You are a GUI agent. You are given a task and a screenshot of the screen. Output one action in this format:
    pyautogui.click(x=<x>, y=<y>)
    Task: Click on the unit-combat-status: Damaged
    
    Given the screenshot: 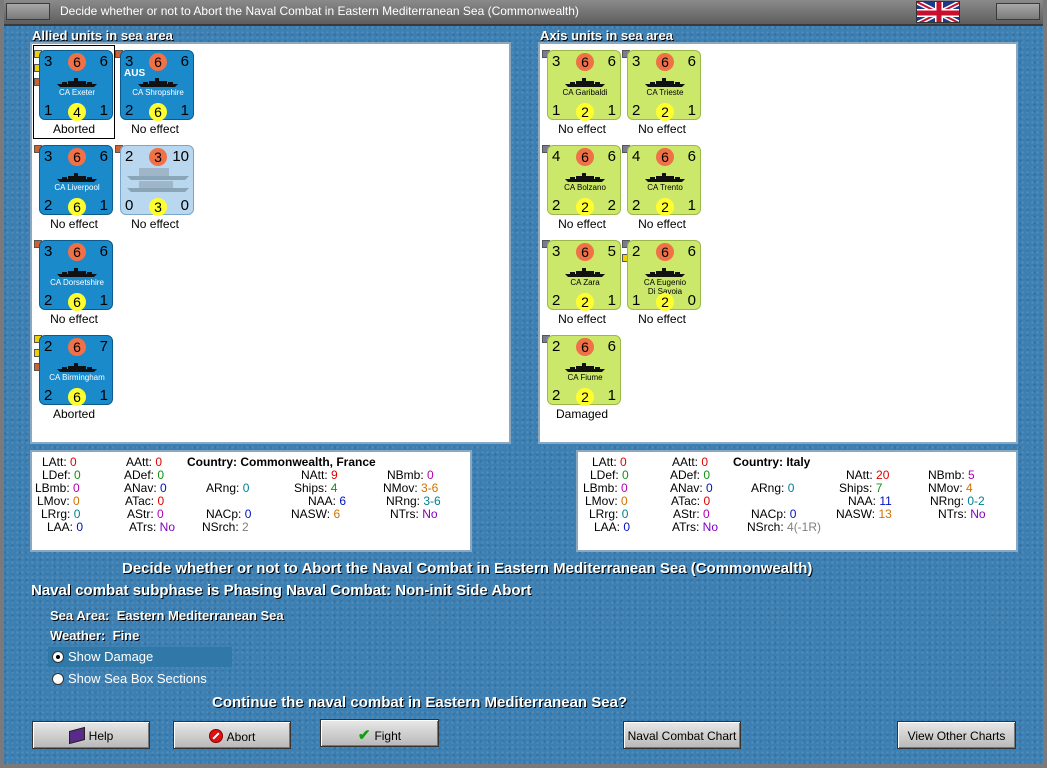 What is the action you would take?
    pyautogui.click(x=582, y=414)
    